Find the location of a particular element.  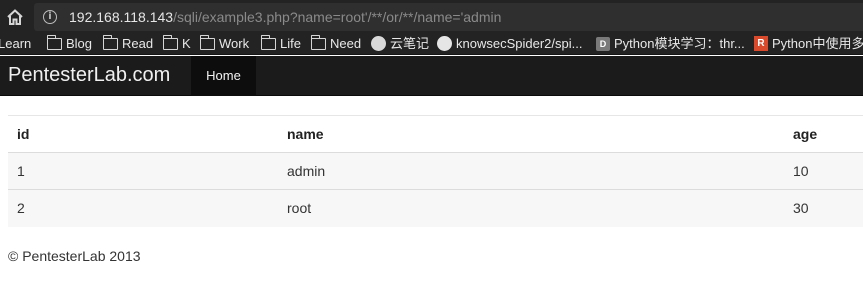

doc-icon: D is located at coordinates (603, 43).